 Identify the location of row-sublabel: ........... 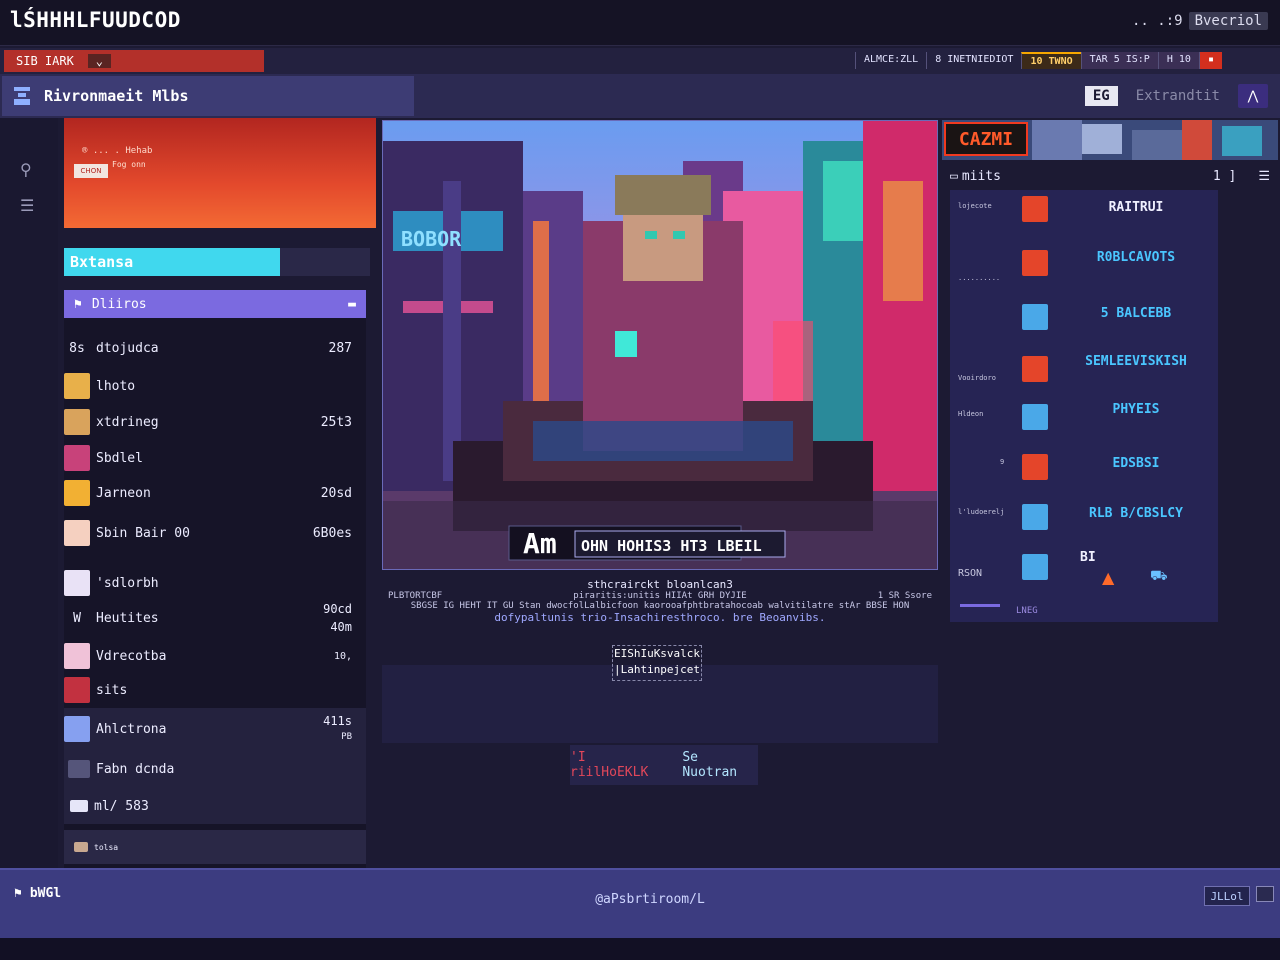
(979, 278).